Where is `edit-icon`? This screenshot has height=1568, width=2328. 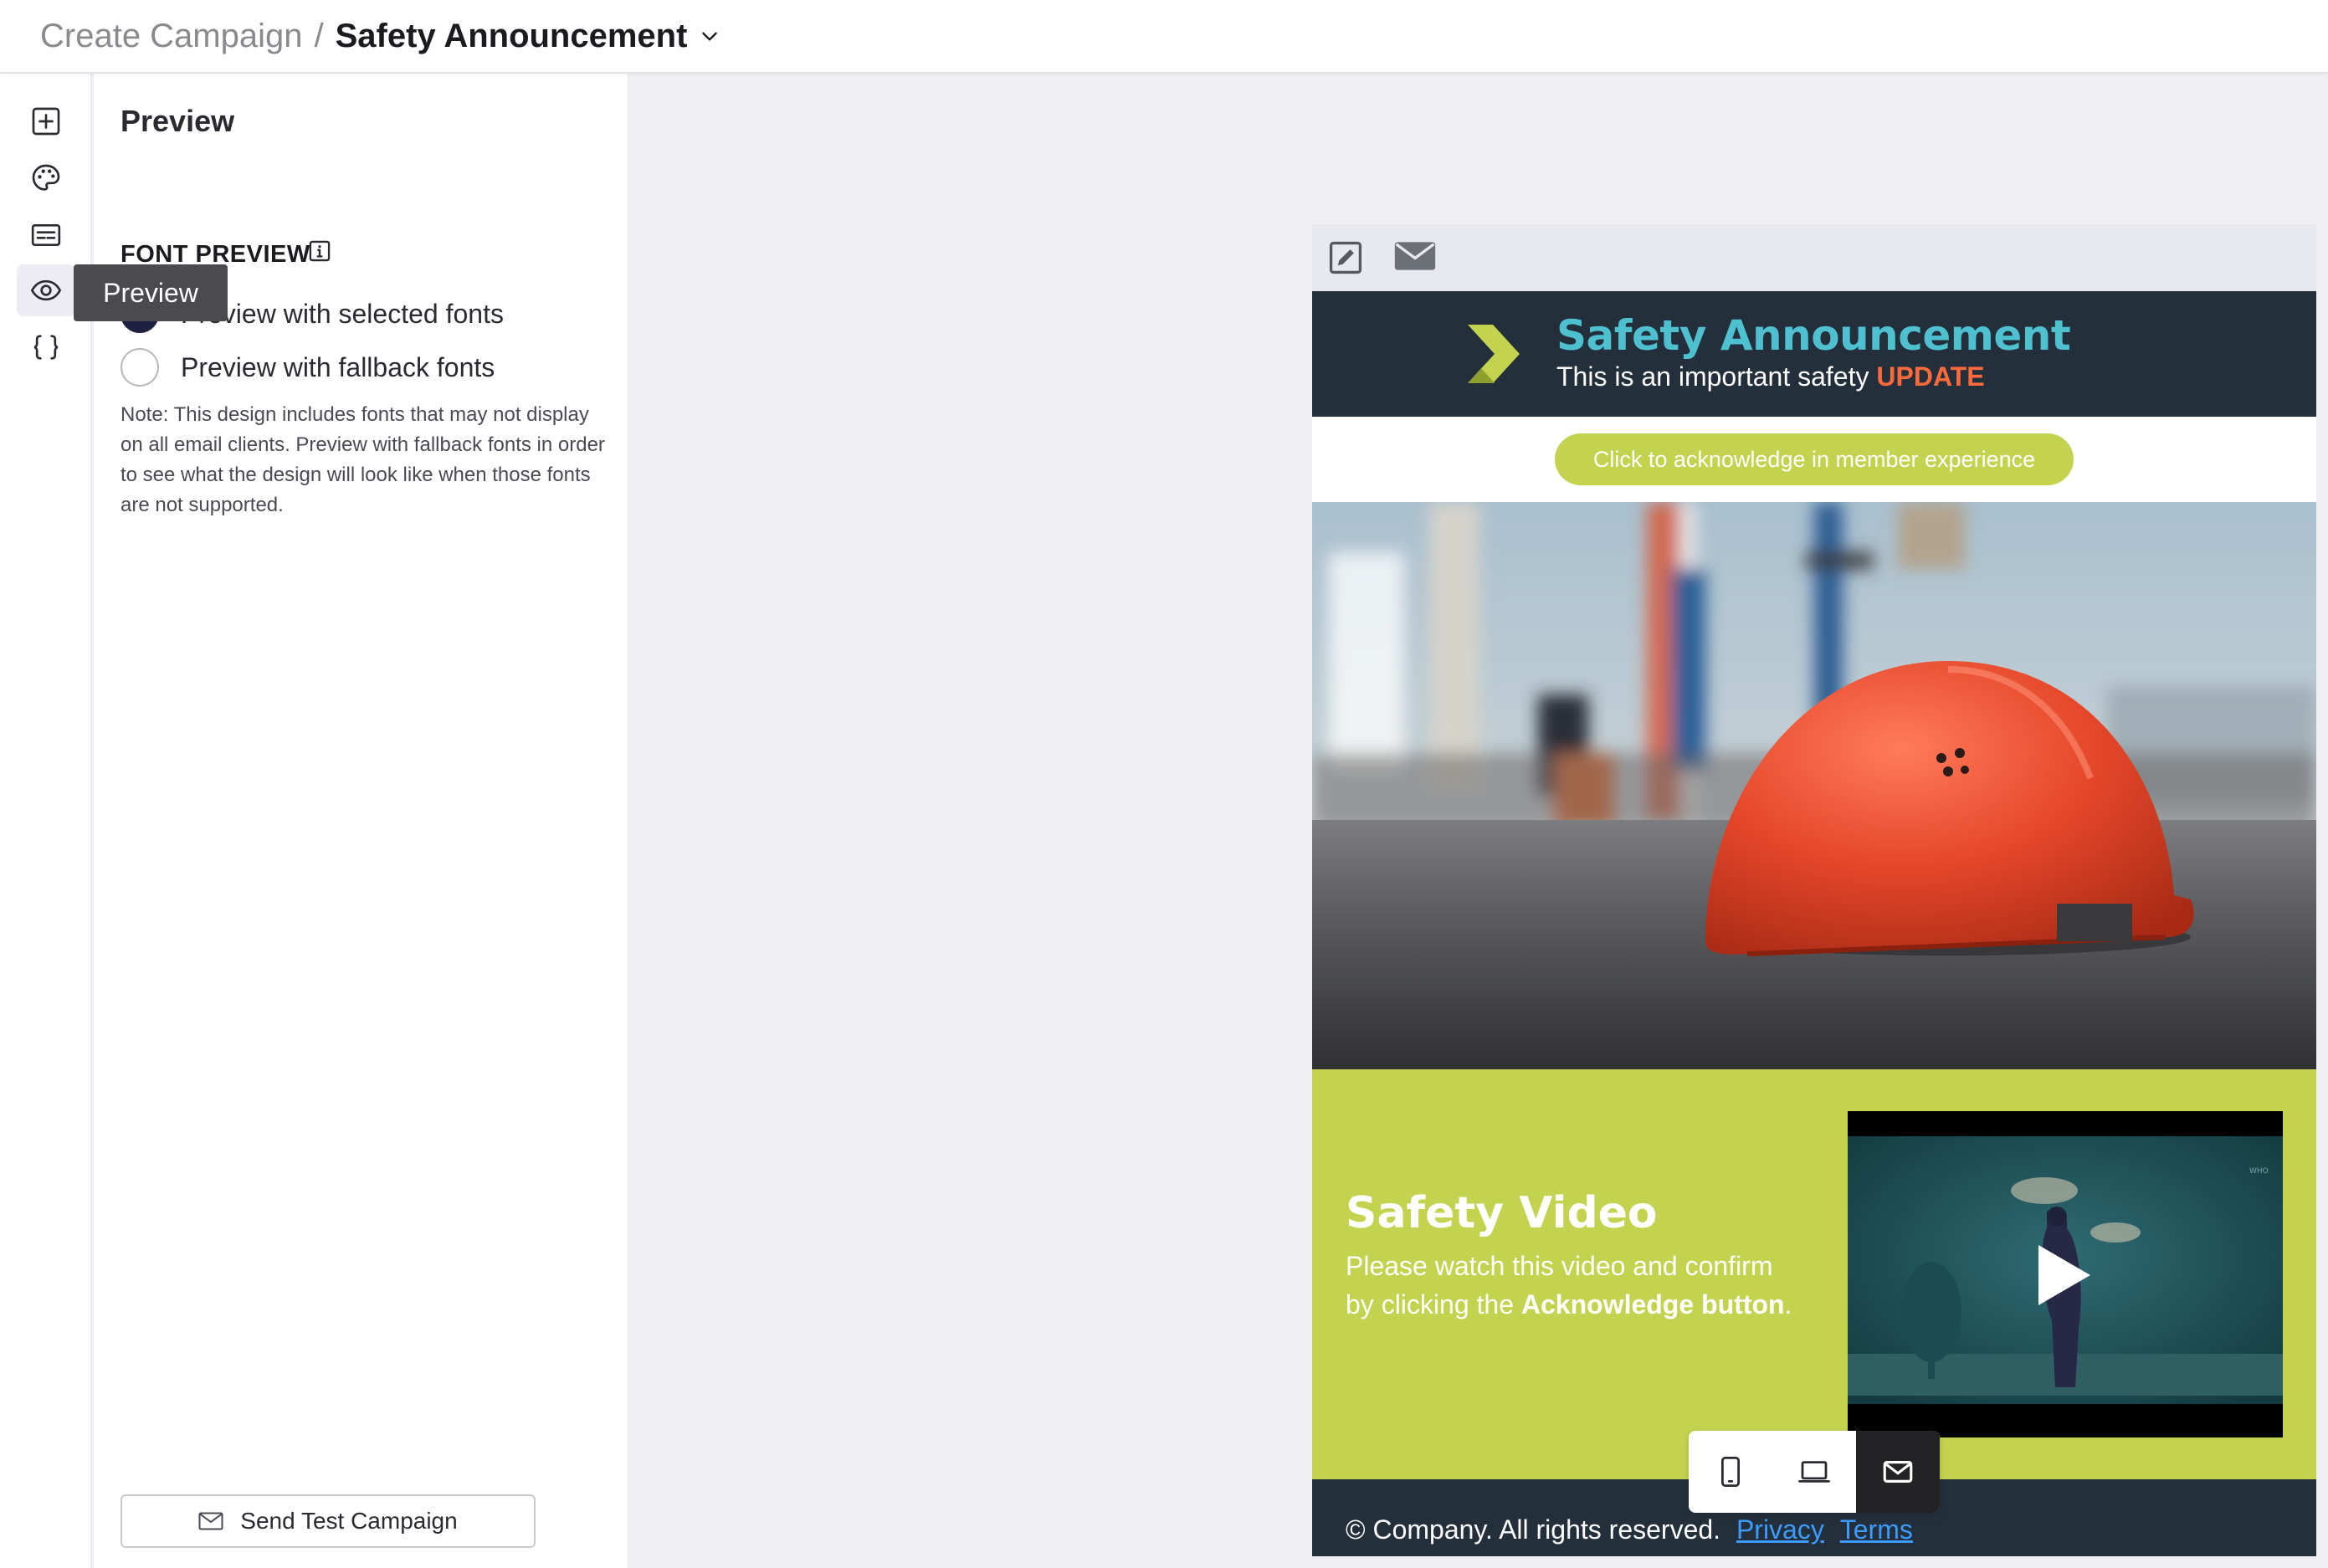 edit-icon is located at coordinates (1345, 257).